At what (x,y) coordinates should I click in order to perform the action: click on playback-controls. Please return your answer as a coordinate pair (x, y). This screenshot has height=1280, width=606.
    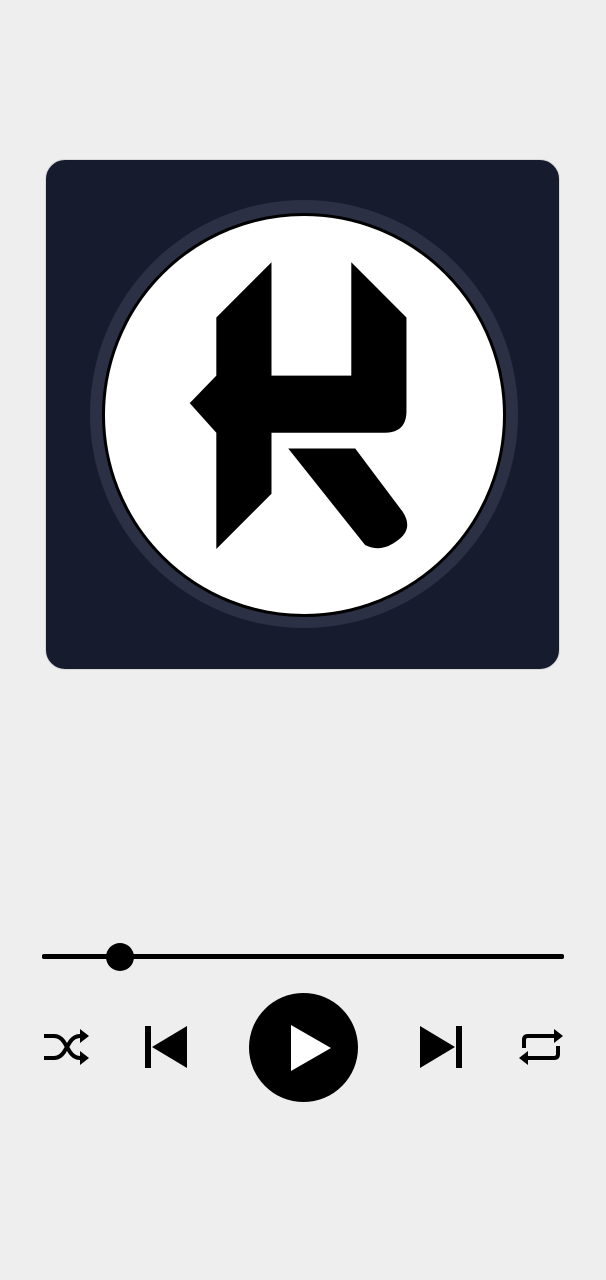
    Looking at the image, I should click on (303, 1048).